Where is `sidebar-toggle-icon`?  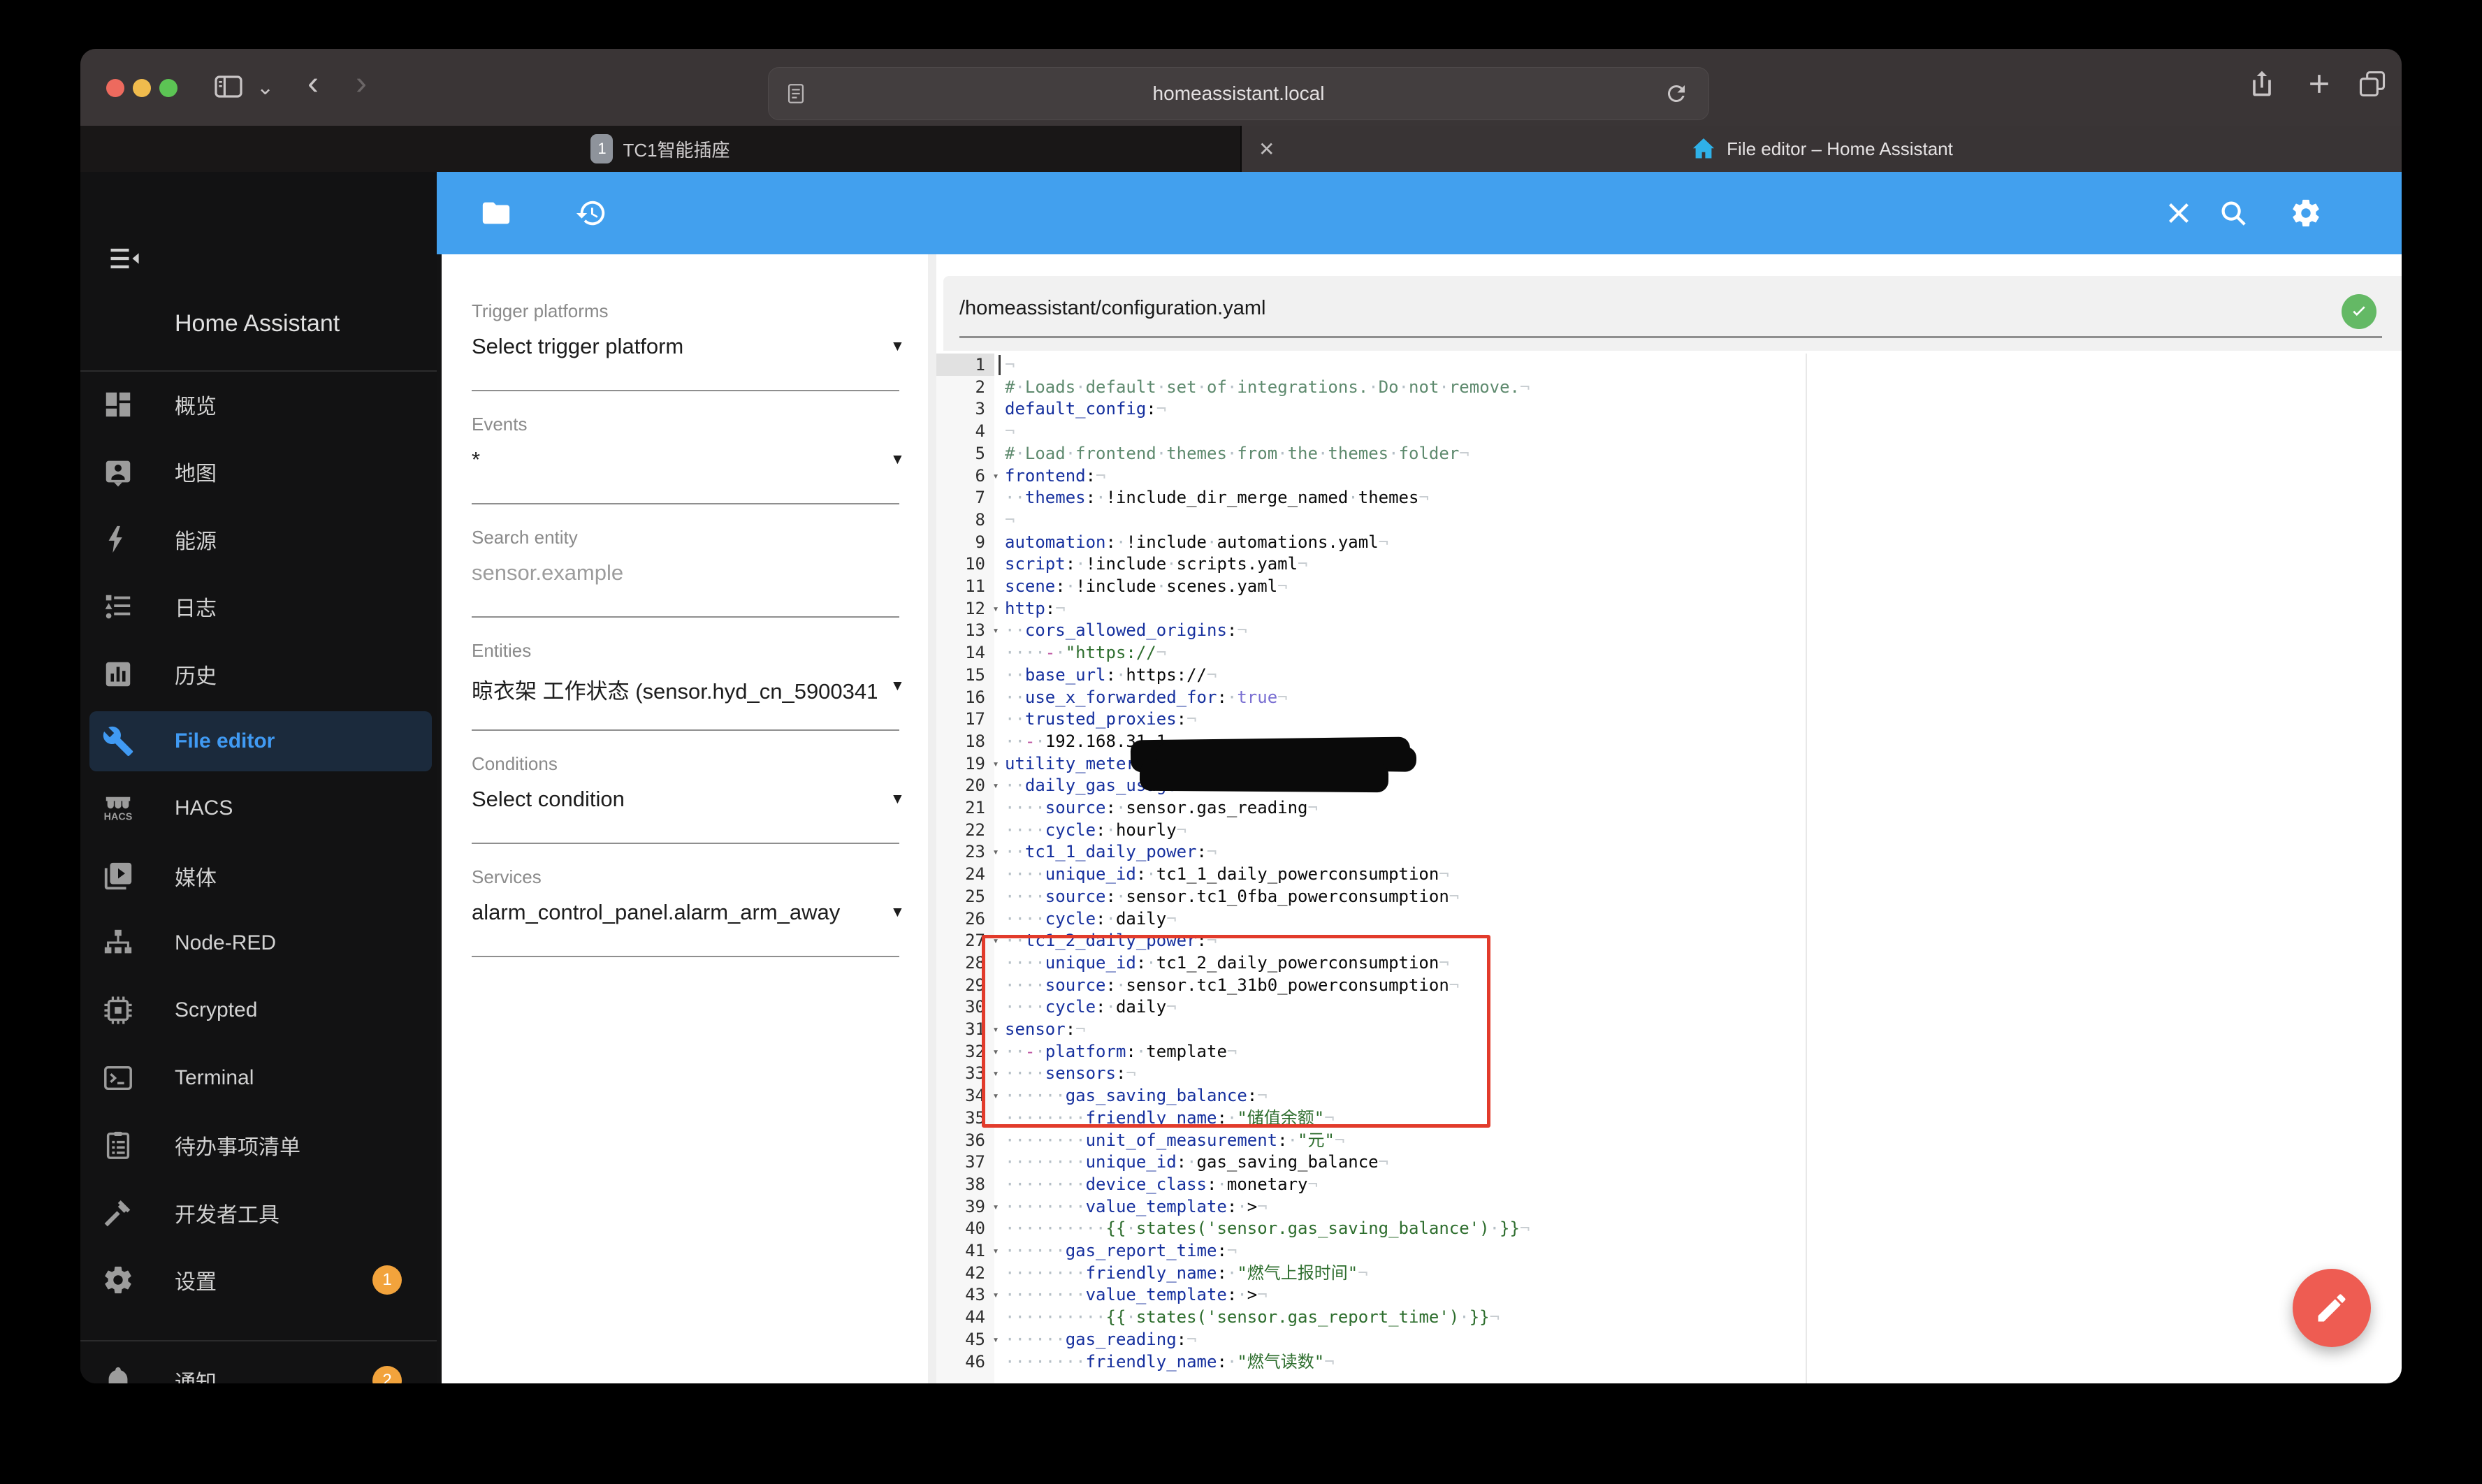 sidebar-toggle-icon is located at coordinates (228, 86).